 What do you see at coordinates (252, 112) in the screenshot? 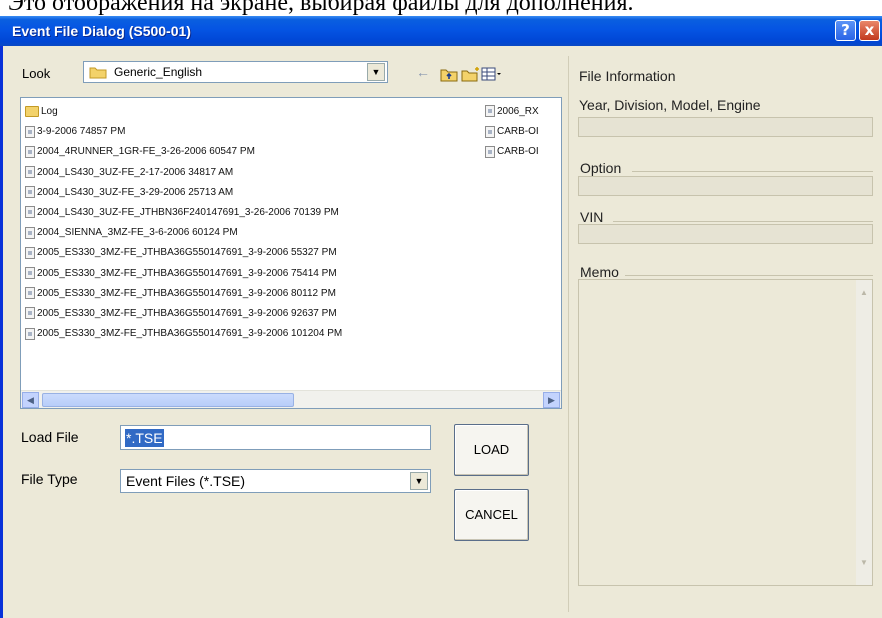
I see `folder-item: Log` at bounding box center [252, 112].